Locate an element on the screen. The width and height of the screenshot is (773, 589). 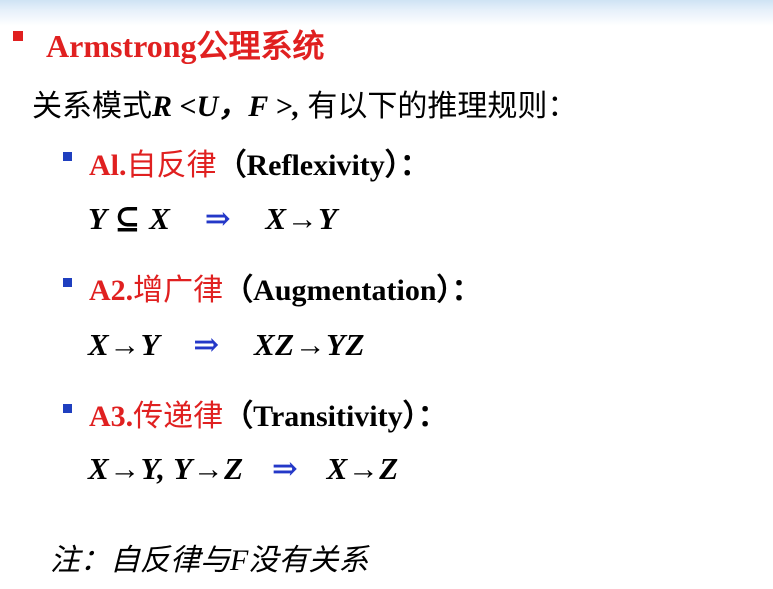
rule-formula-a1: Y ⊆ X ⇒ X→Y is located at coordinates (213, 219).